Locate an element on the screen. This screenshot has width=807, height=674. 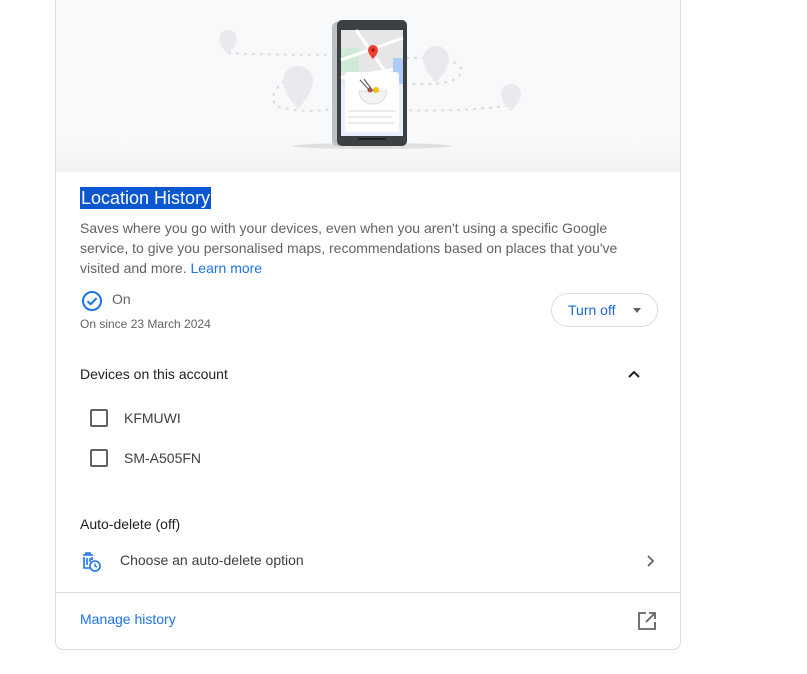
trash-clock-icon is located at coordinates (92, 562).